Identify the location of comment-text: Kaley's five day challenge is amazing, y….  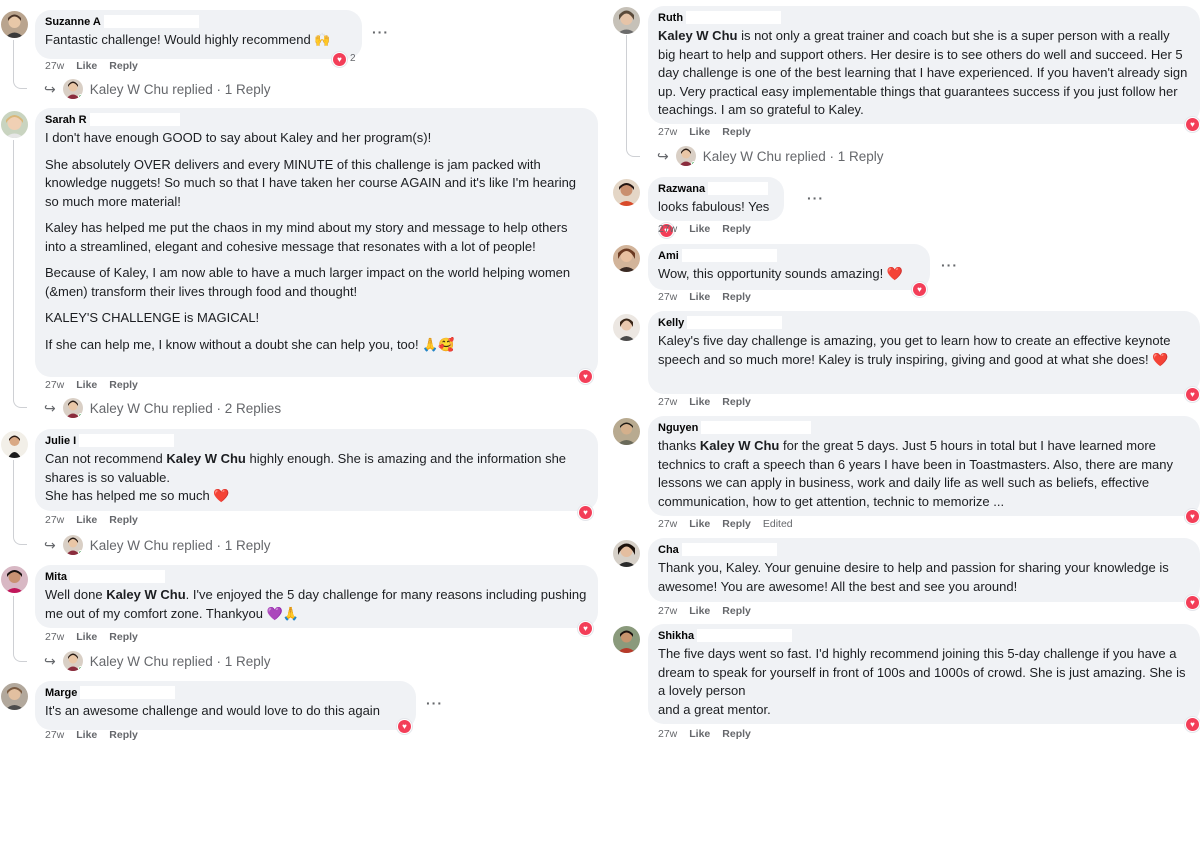
(914, 350).